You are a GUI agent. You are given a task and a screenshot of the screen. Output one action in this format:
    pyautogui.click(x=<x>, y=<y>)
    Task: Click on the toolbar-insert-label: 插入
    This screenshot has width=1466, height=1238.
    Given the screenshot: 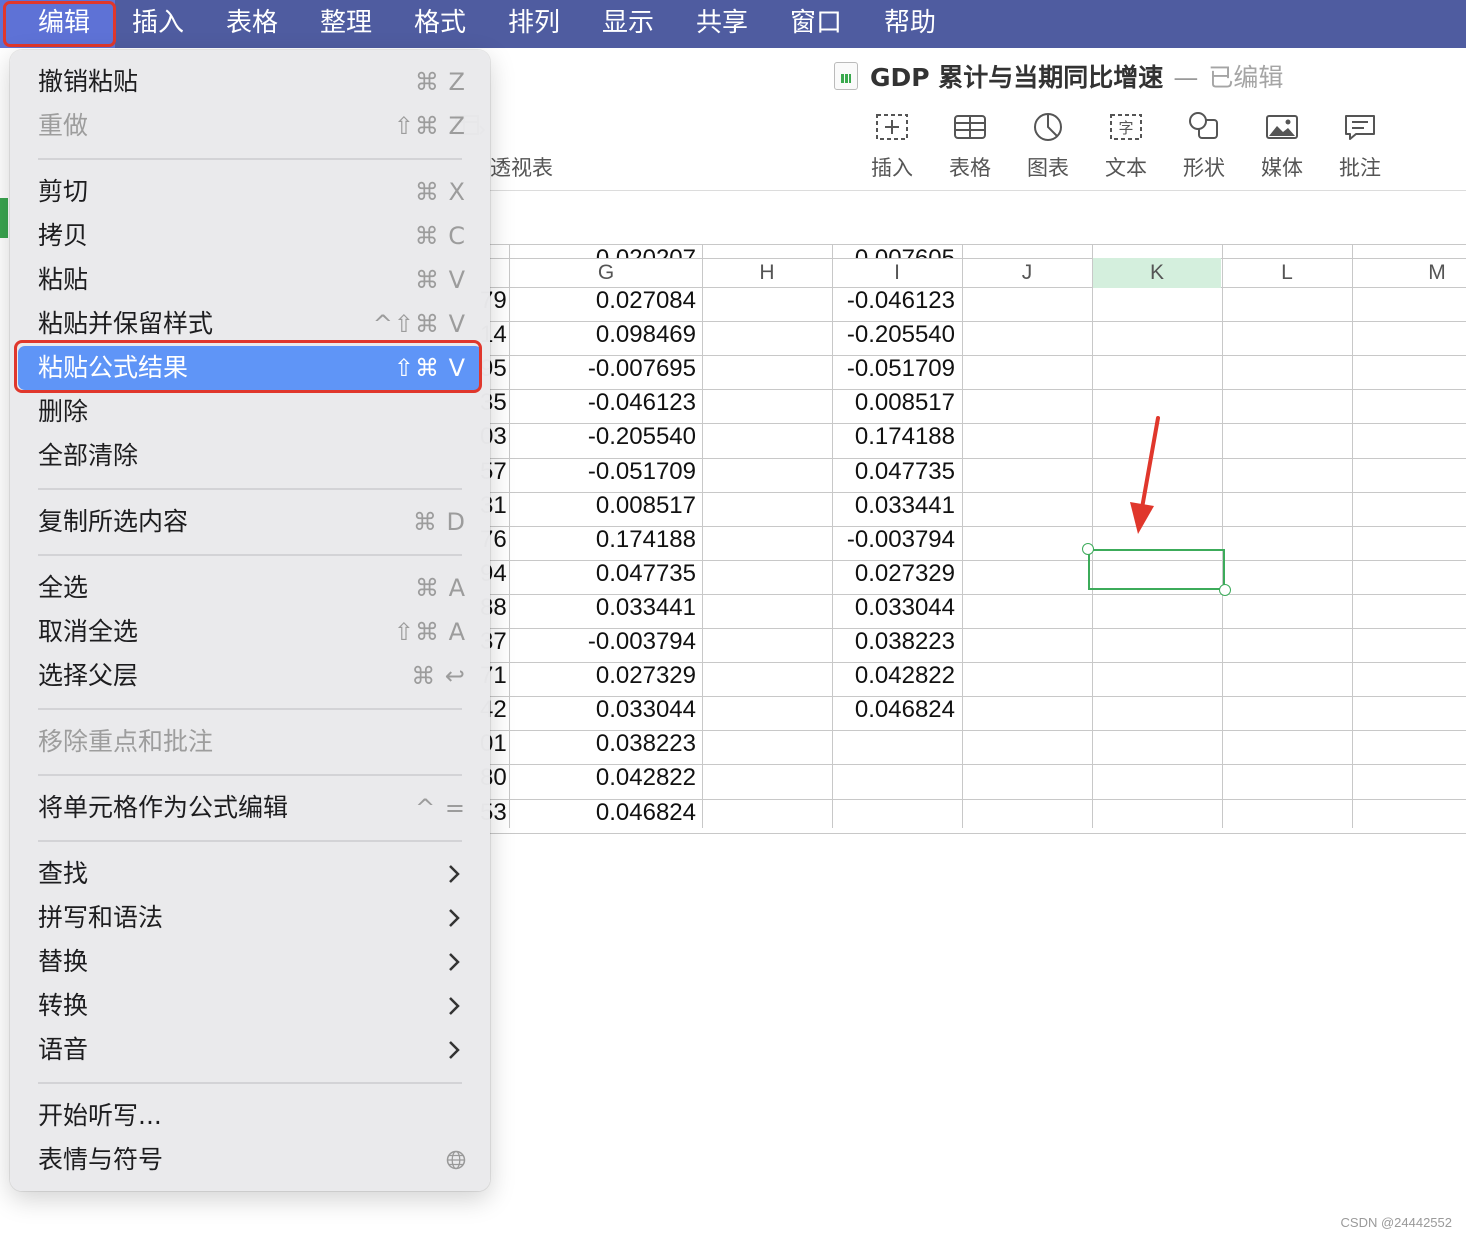 What is the action you would take?
    pyautogui.click(x=892, y=168)
    